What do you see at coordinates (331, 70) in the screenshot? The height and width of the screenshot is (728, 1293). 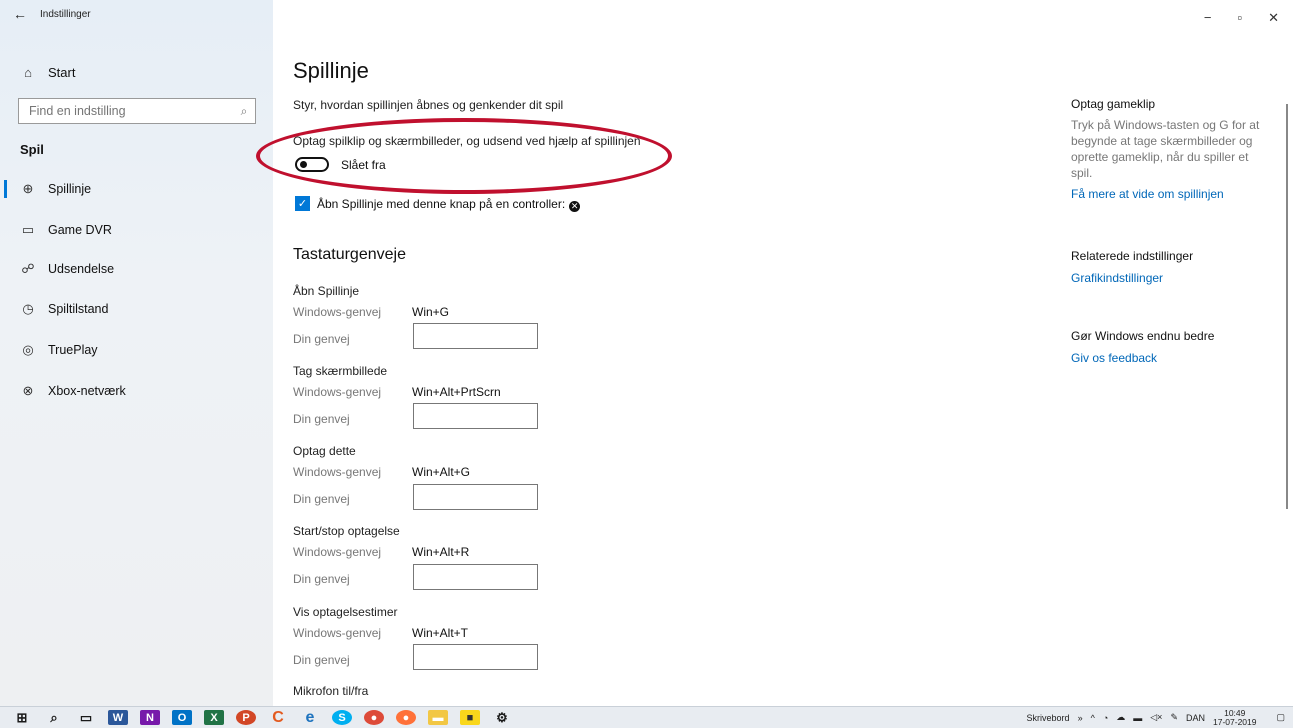 I see `page-title: Spillinje` at bounding box center [331, 70].